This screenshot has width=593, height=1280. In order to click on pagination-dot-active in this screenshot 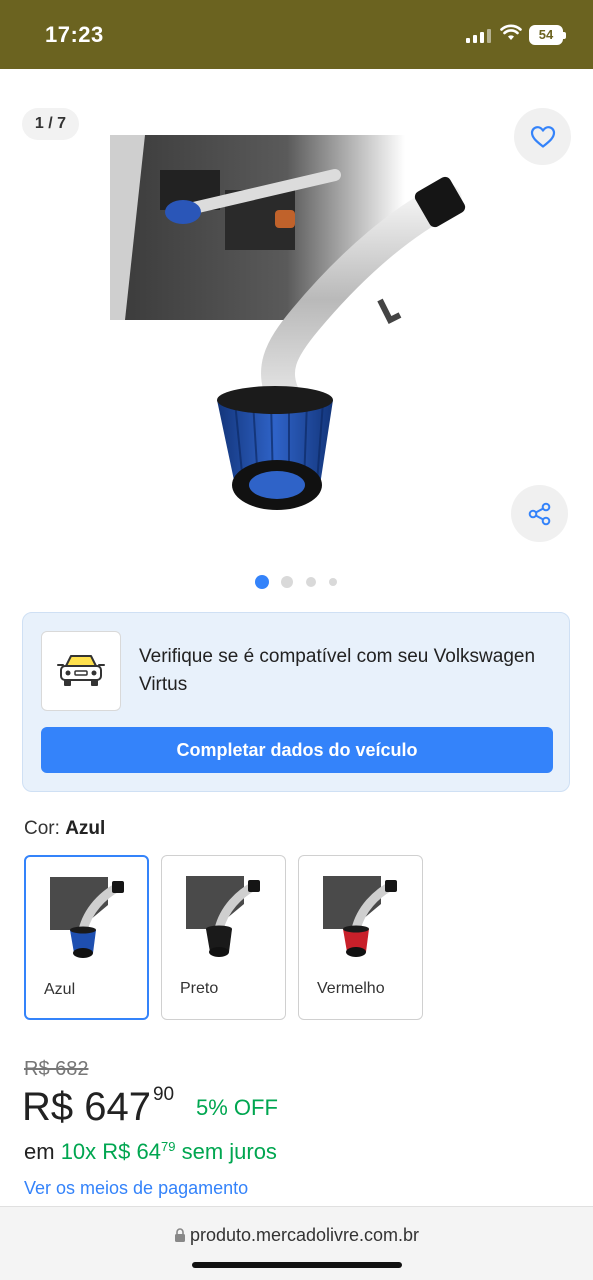, I will do `click(262, 582)`.